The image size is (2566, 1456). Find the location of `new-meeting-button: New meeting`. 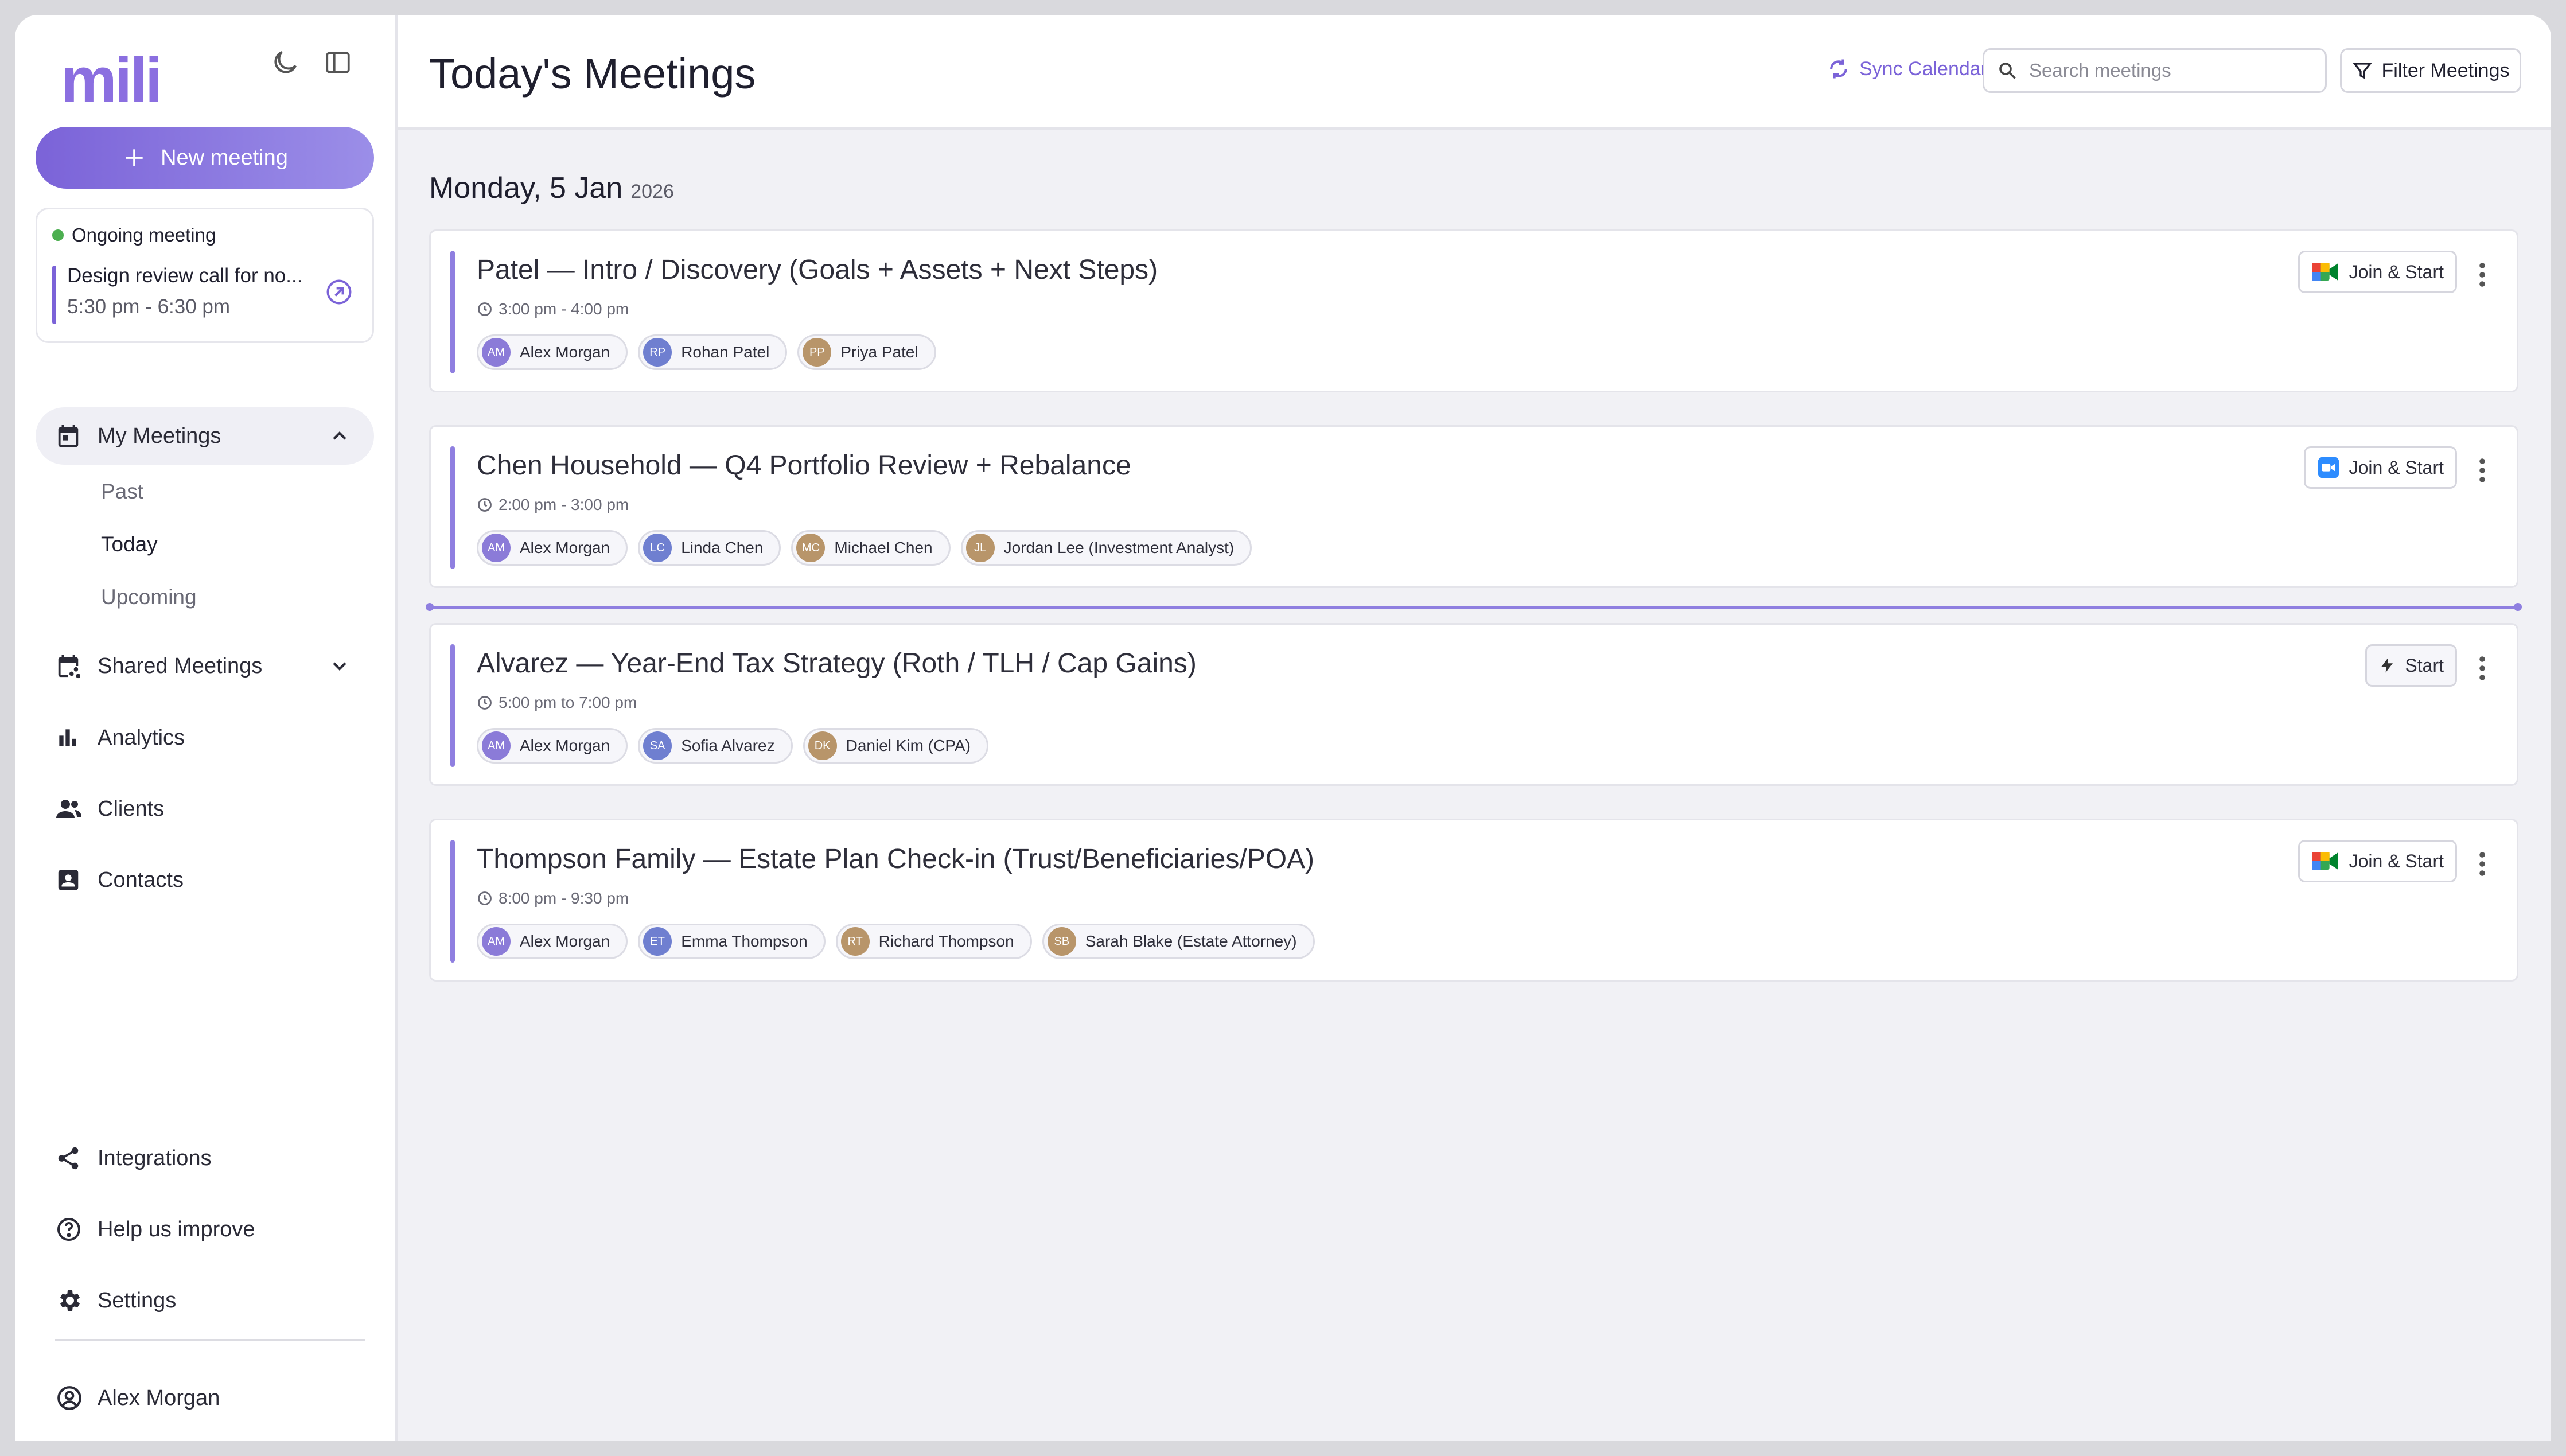

new-meeting-button: New meeting is located at coordinates (205, 158).